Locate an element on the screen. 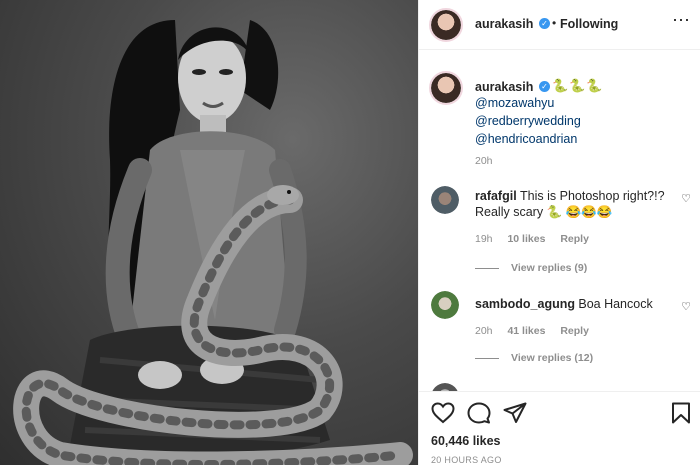 The height and width of the screenshot is (465, 700). comment-meta: 20h 41 likes Reply is located at coordinates (538, 331).